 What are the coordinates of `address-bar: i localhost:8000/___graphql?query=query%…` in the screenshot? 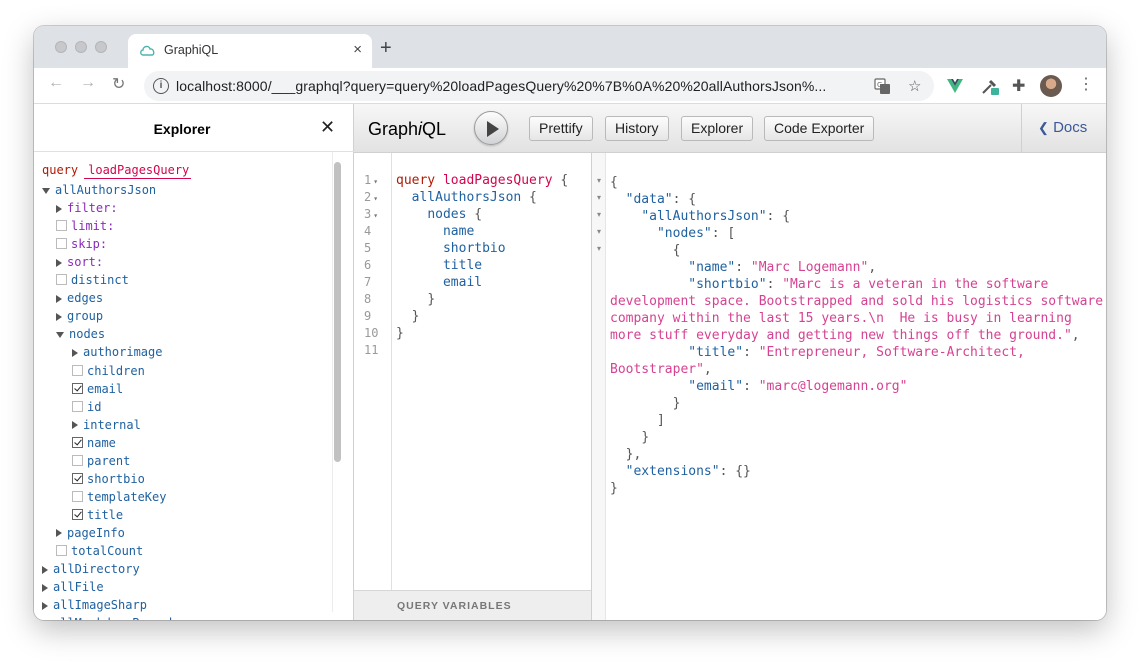 It's located at (539, 86).